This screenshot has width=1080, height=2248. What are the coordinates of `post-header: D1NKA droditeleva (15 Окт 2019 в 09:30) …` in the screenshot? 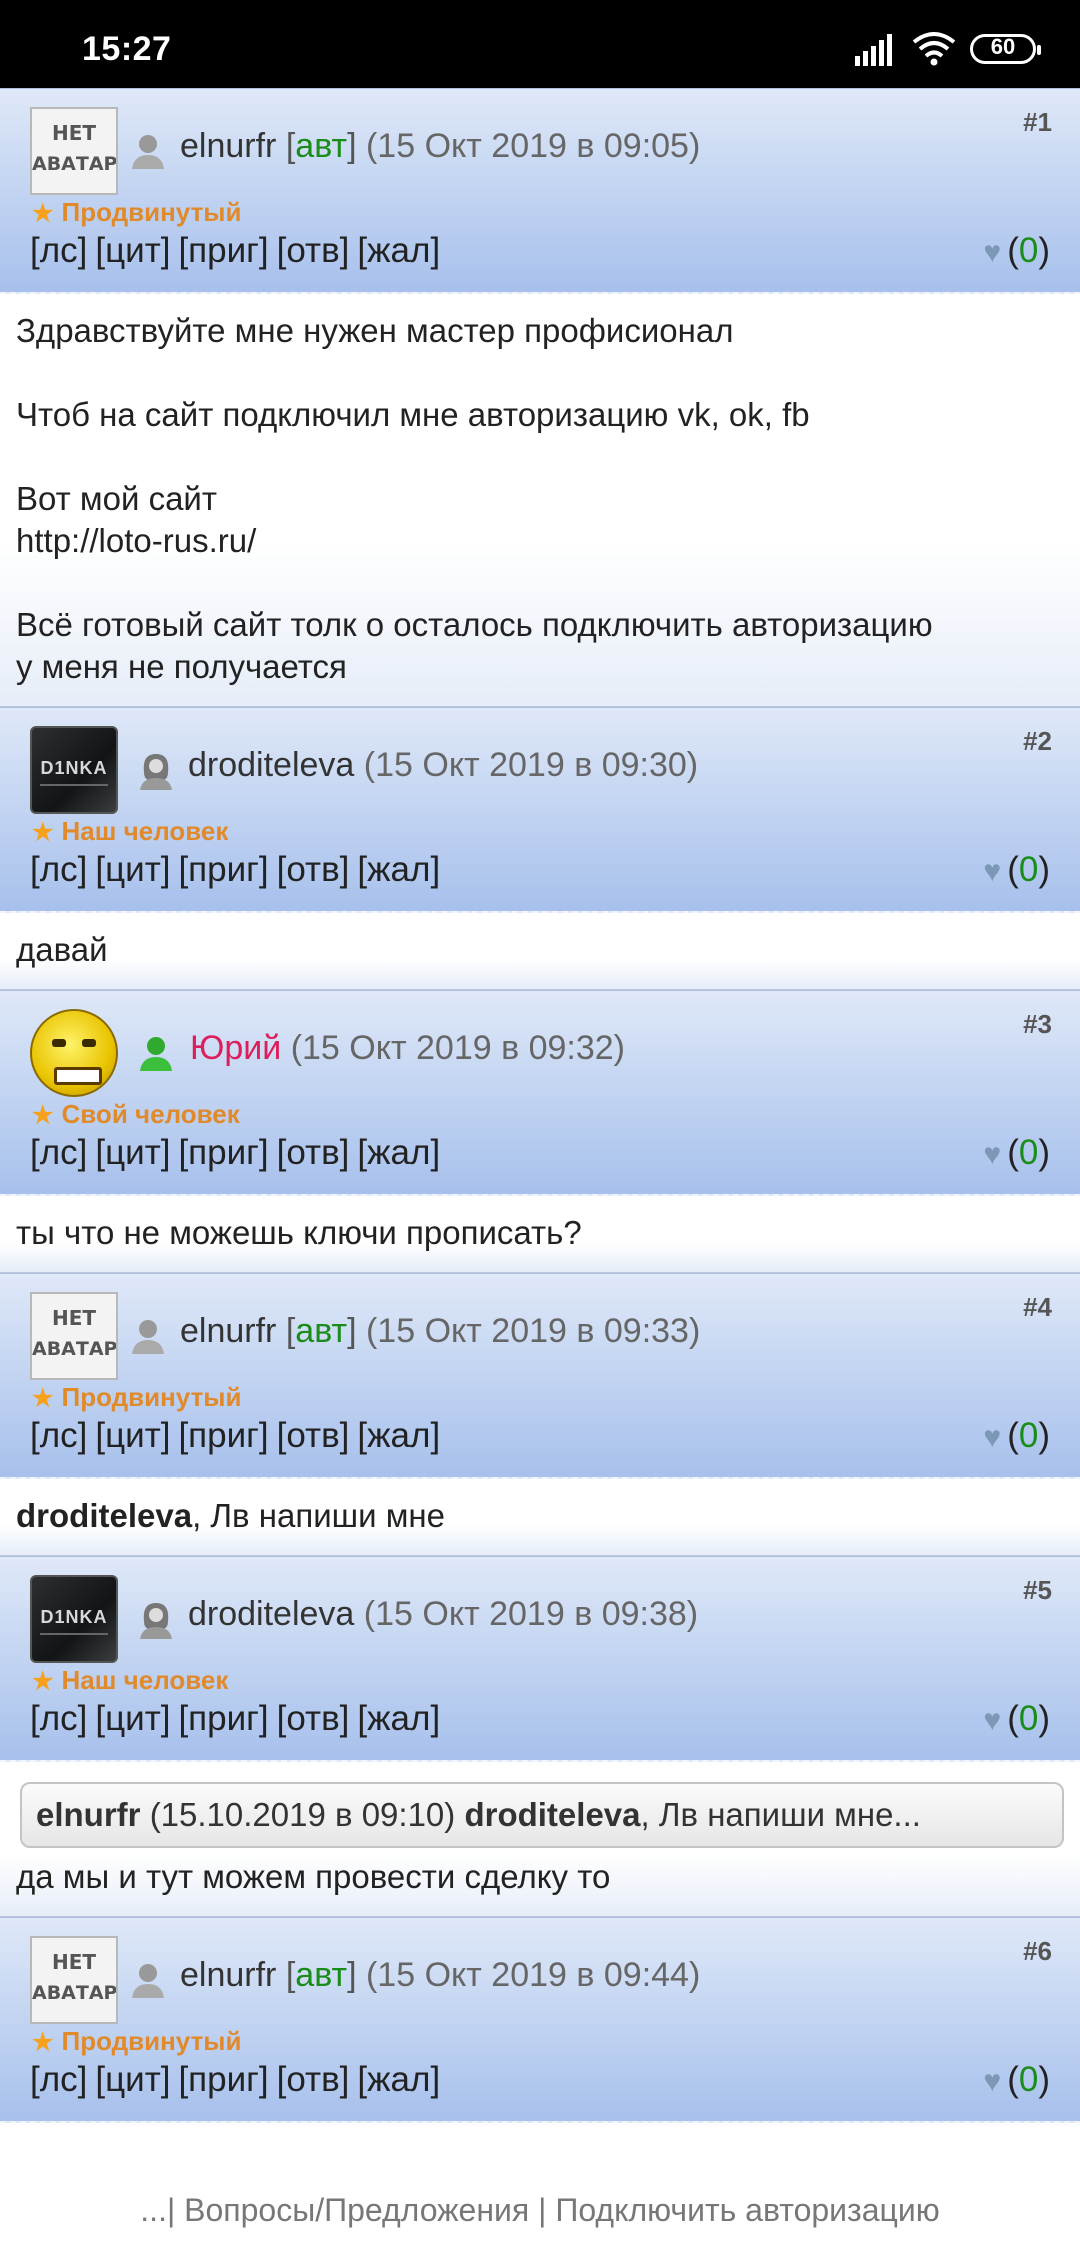 It's located at (540, 810).